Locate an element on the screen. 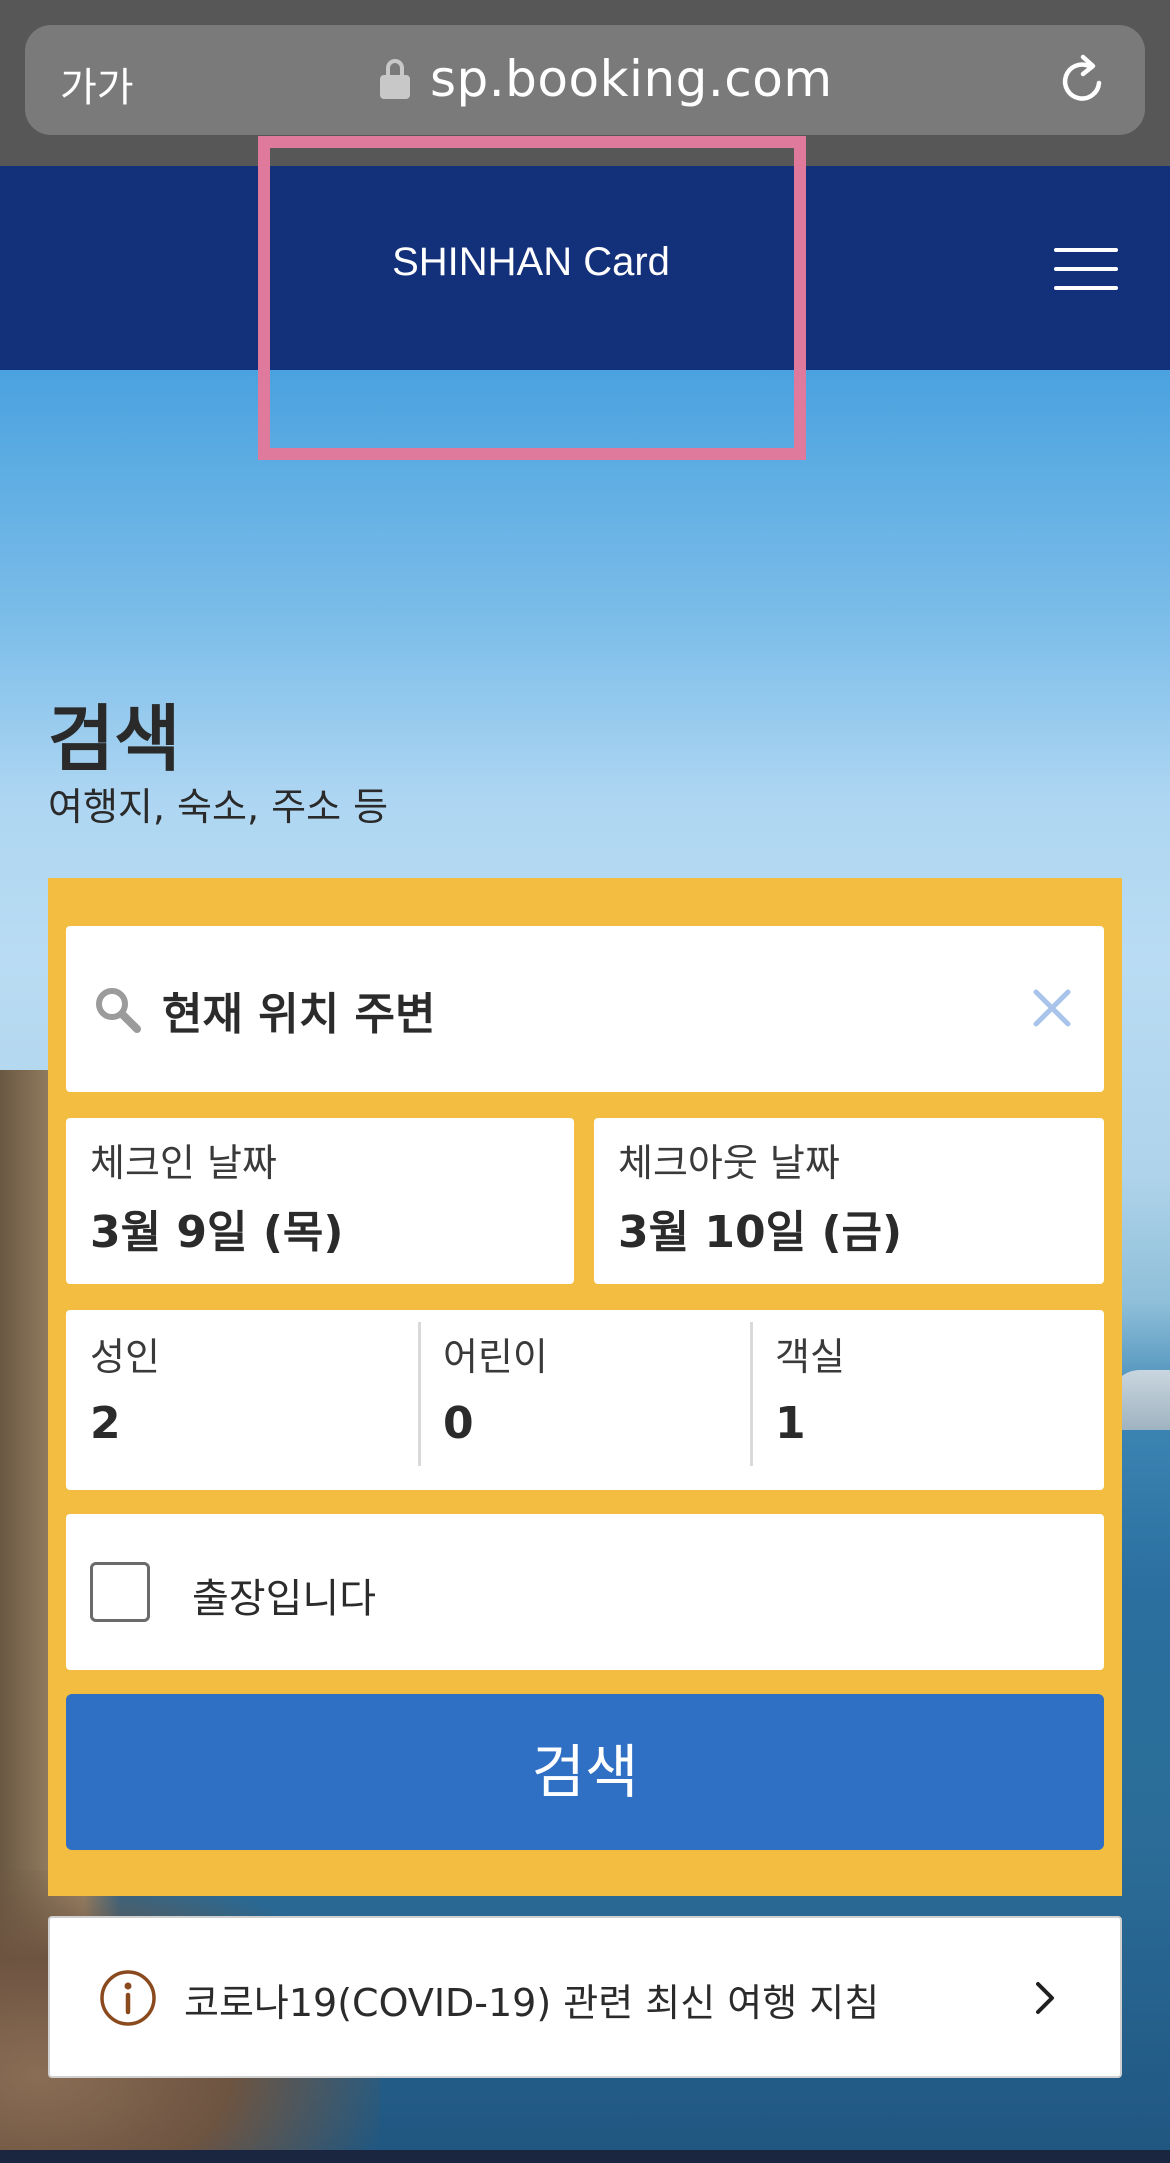  info-icon is located at coordinates (128, 1998).